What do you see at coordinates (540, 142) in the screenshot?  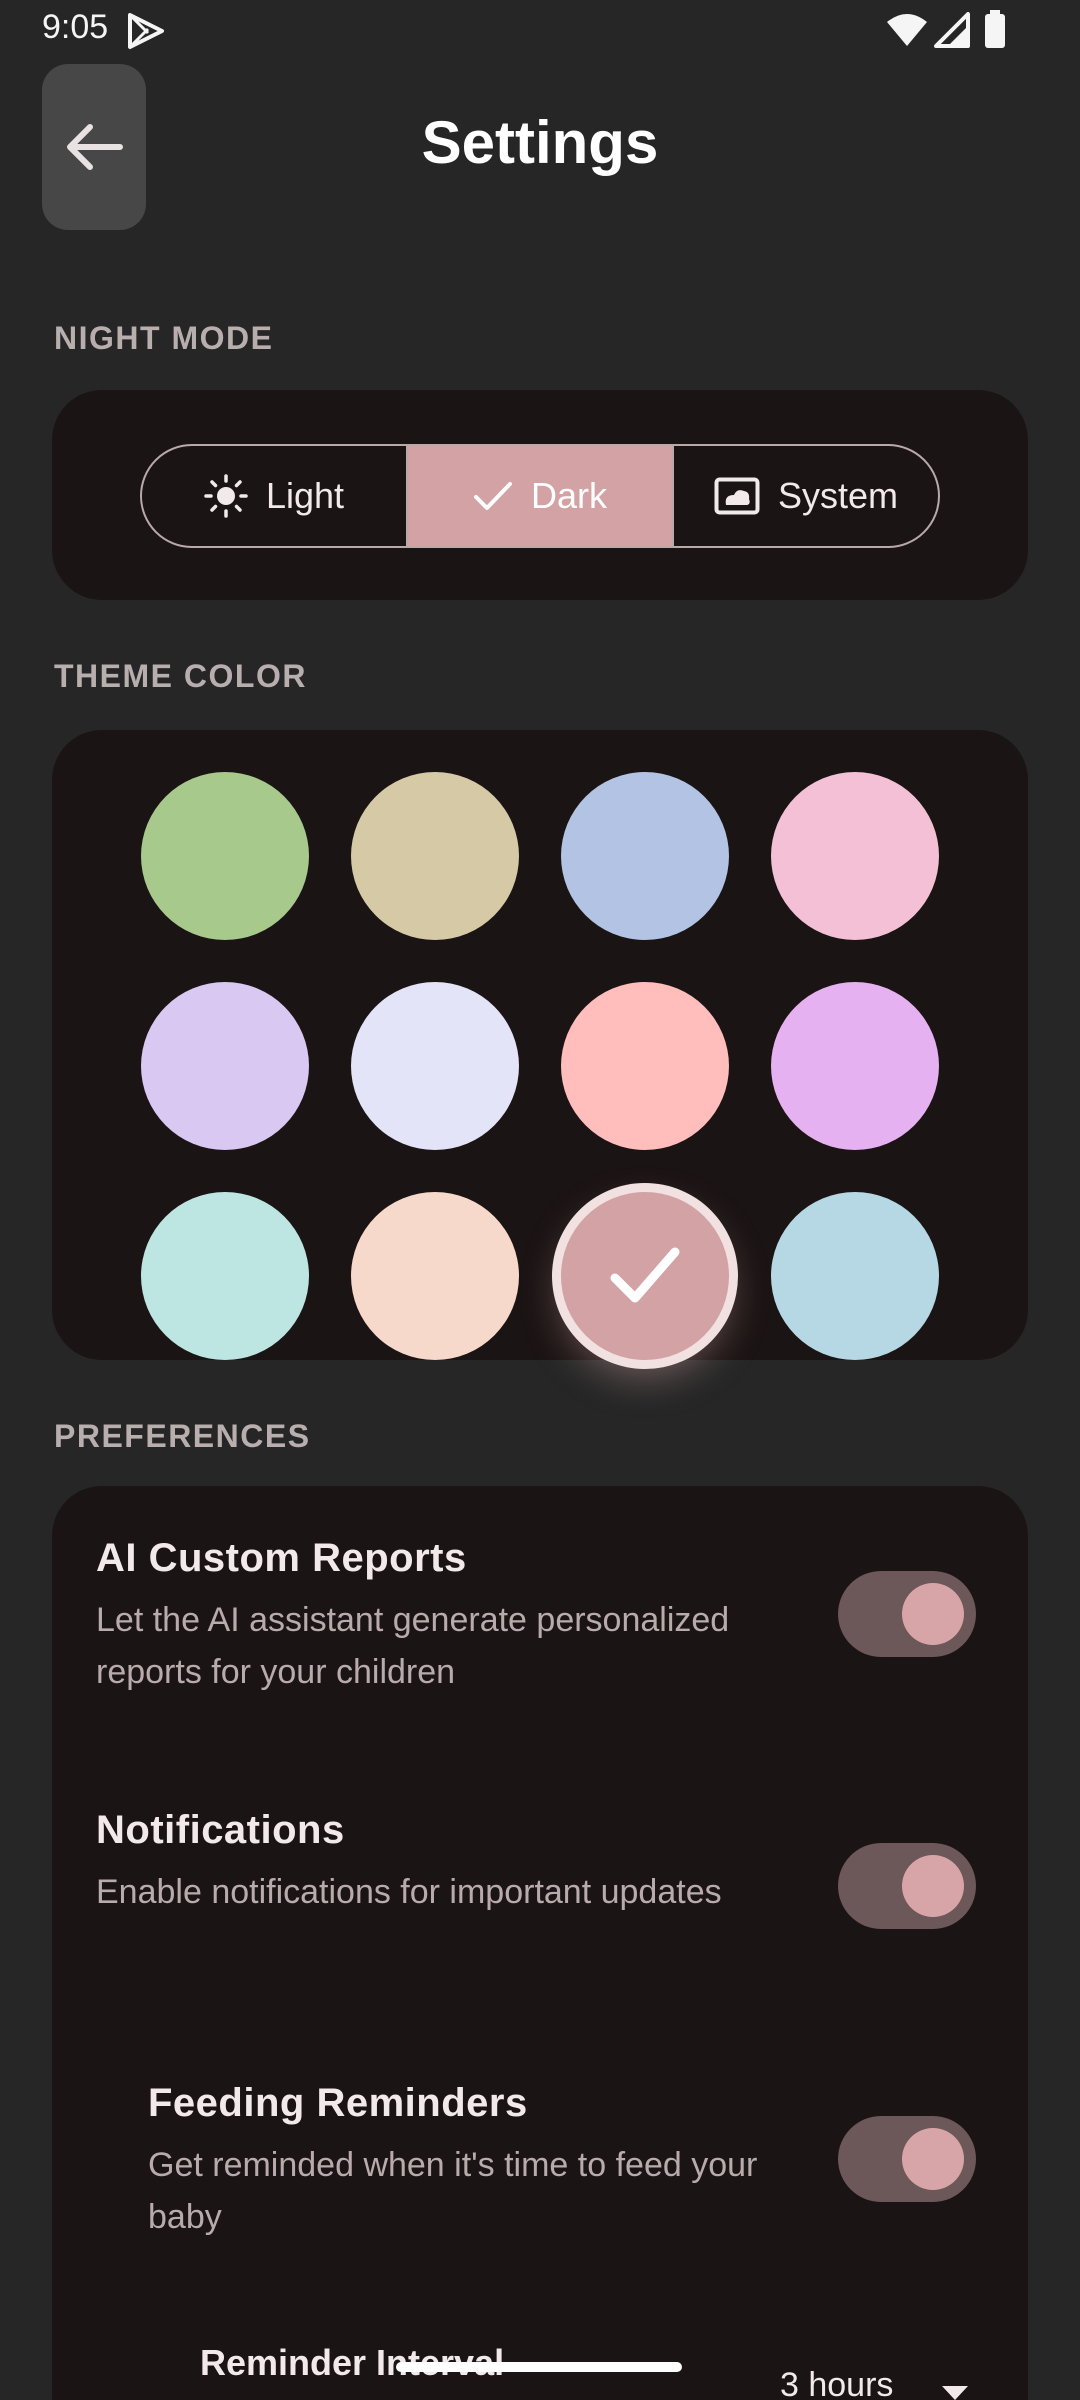 I see `page-title: Settings` at bounding box center [540, 142].